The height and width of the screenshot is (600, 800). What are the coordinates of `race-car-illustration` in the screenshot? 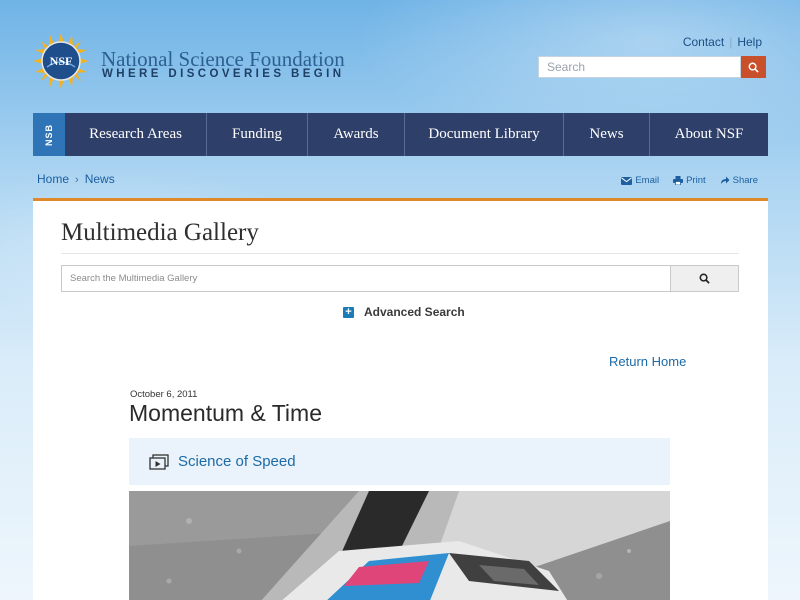 It's located at (399, 545).